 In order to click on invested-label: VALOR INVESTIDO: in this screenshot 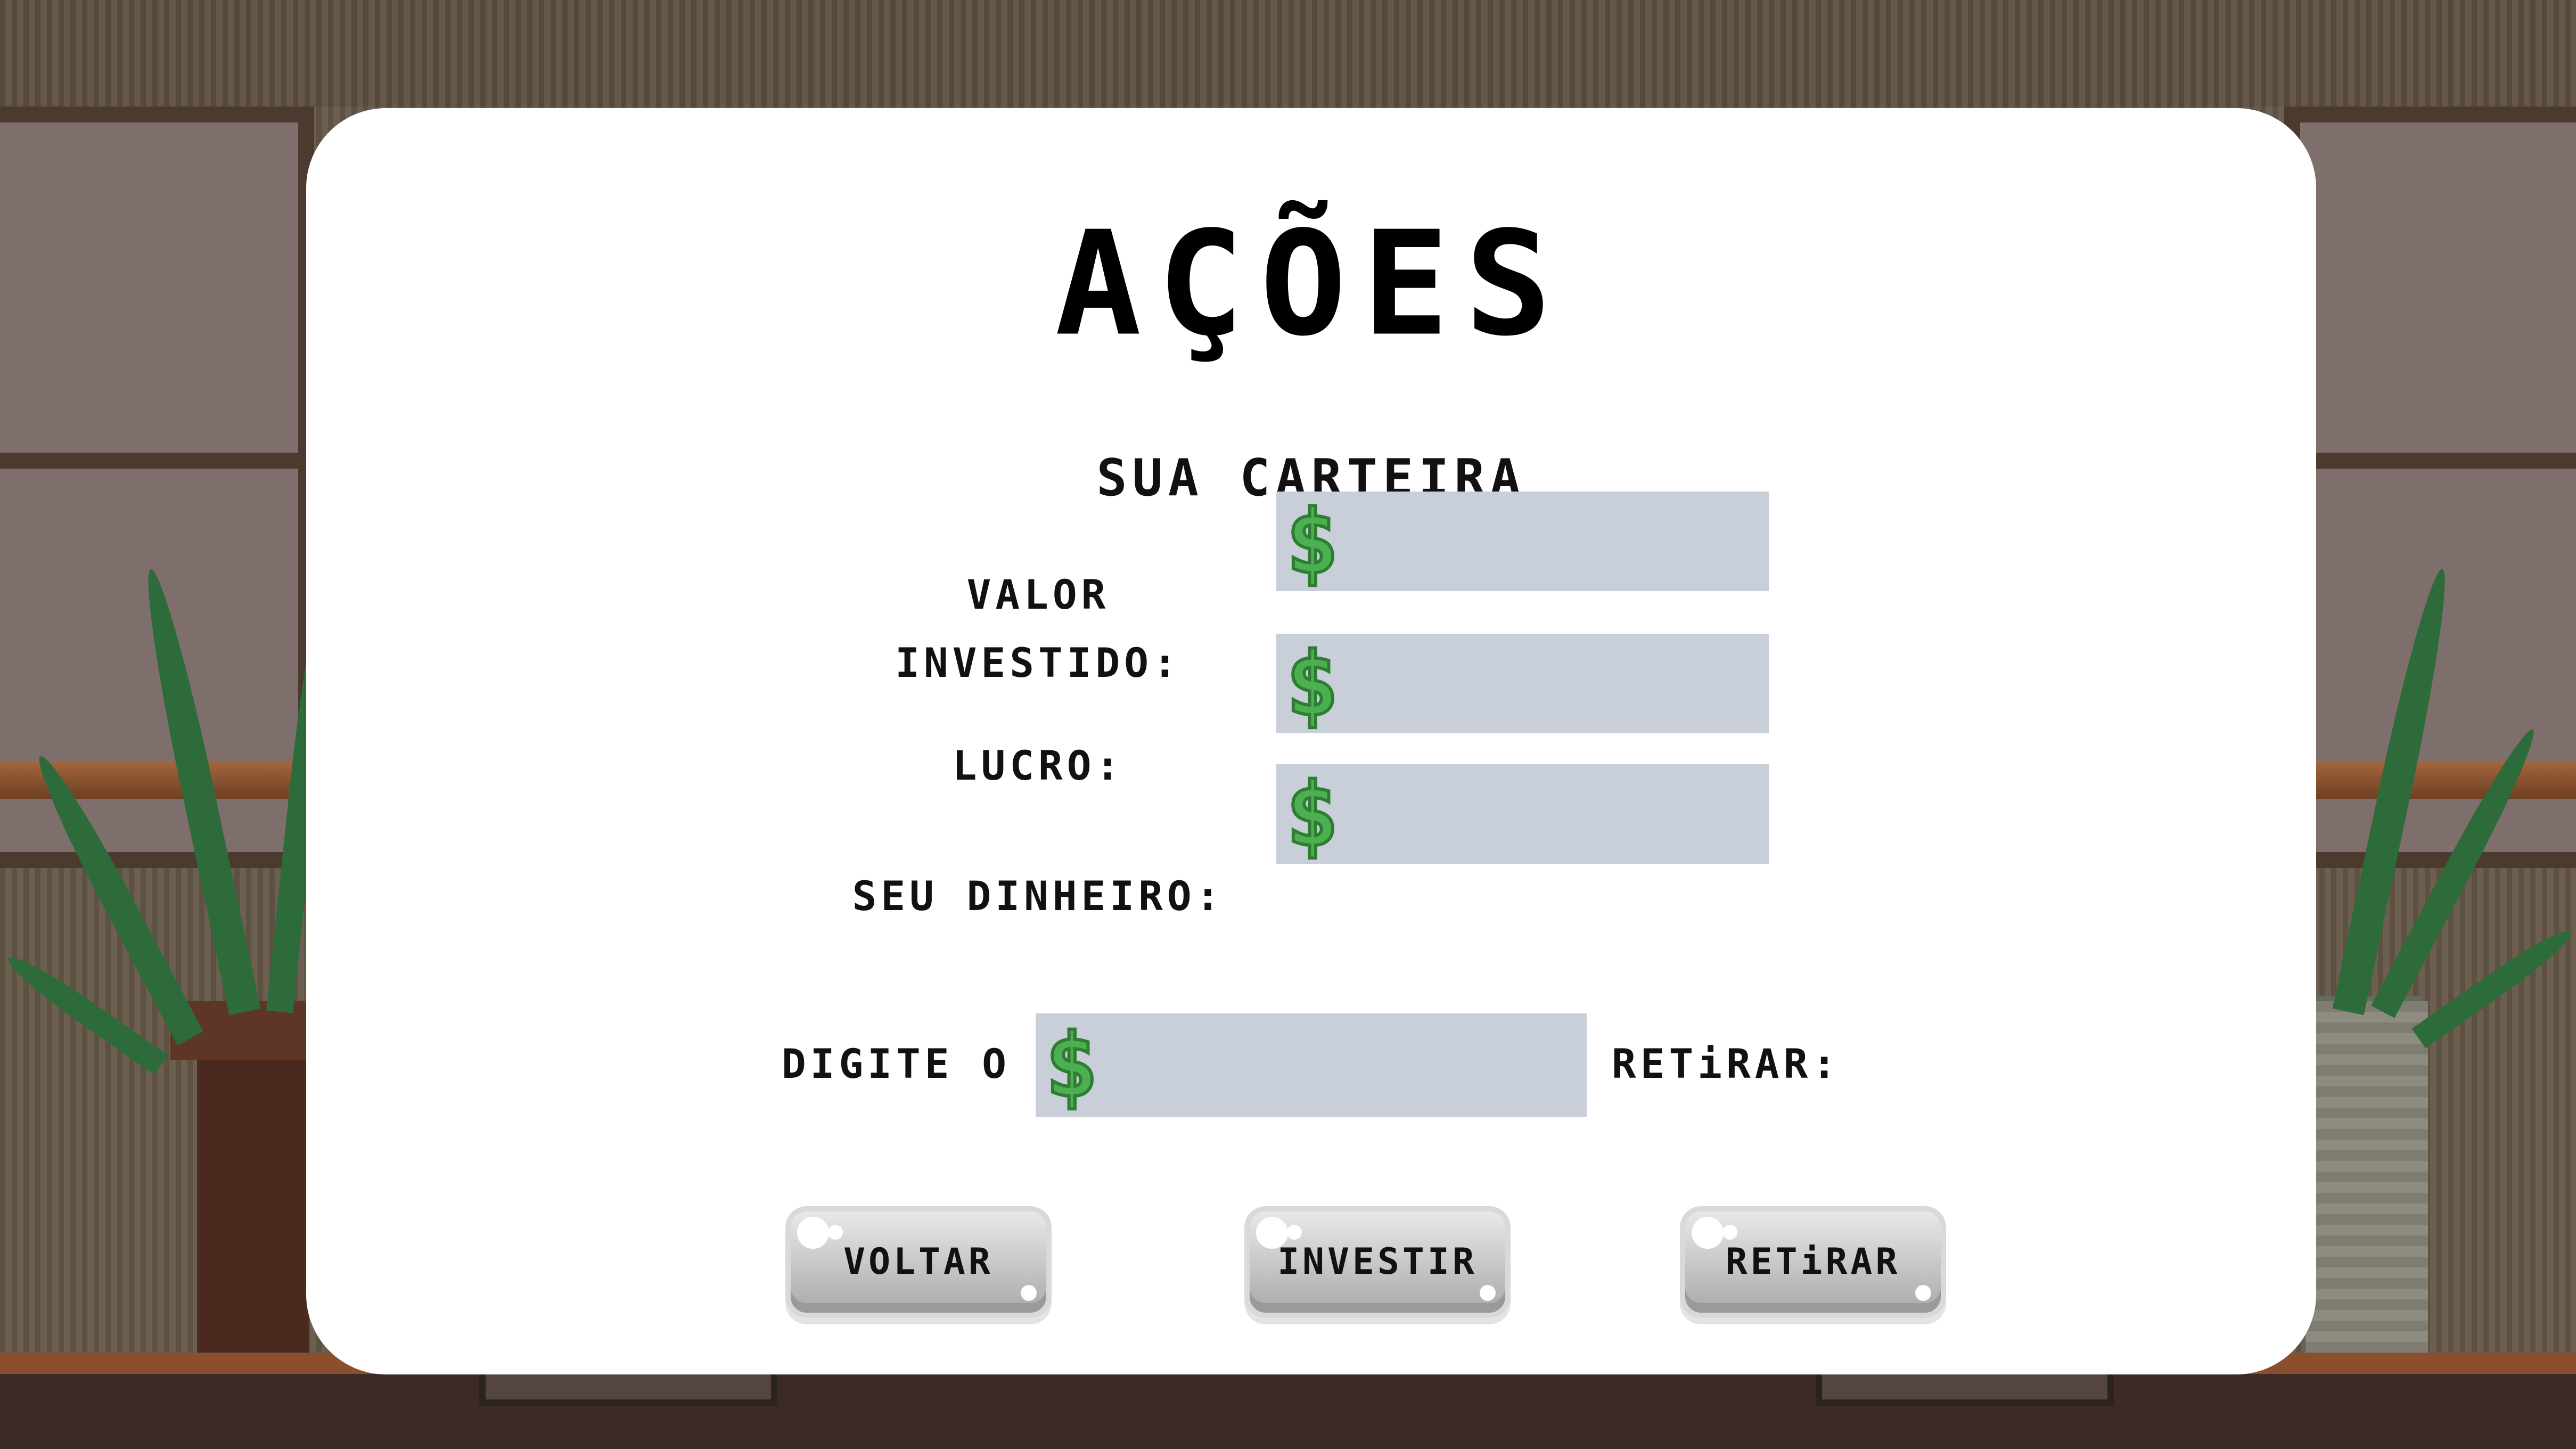, I will do `click(1038, 628)`.